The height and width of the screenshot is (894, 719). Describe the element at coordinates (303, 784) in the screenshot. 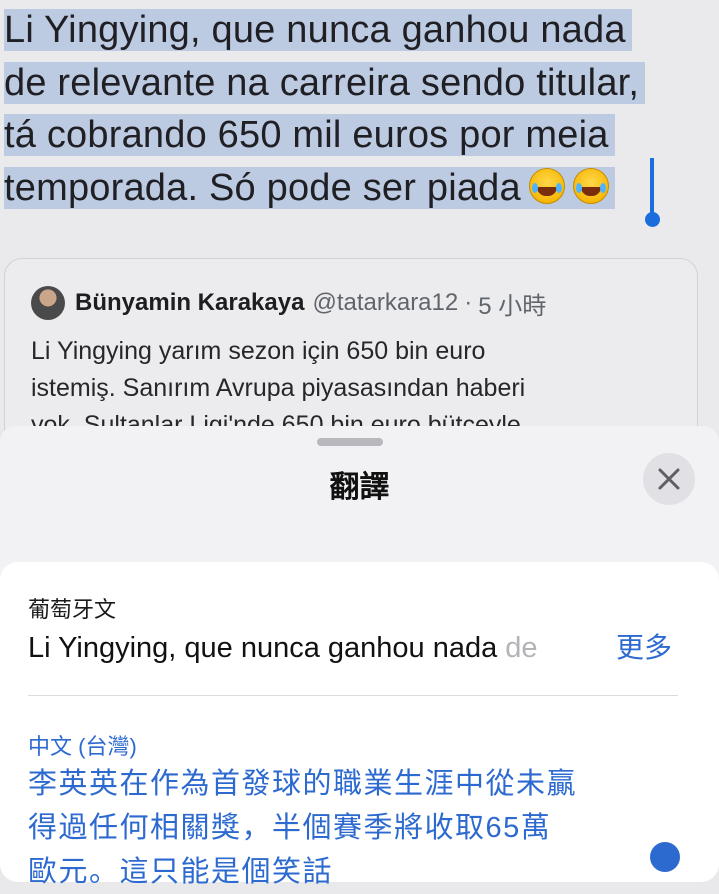

I see `translated-line: 李英英在作為首發球的職業生涯中從未贏` at that location.